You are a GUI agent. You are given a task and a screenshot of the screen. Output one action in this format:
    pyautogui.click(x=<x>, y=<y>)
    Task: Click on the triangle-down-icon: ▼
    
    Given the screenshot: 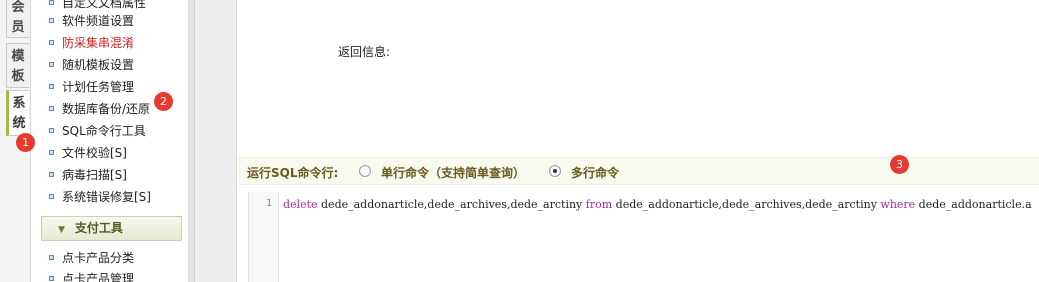 What is the action you would take?
    pyautogui.click(x=61, y=230)
    